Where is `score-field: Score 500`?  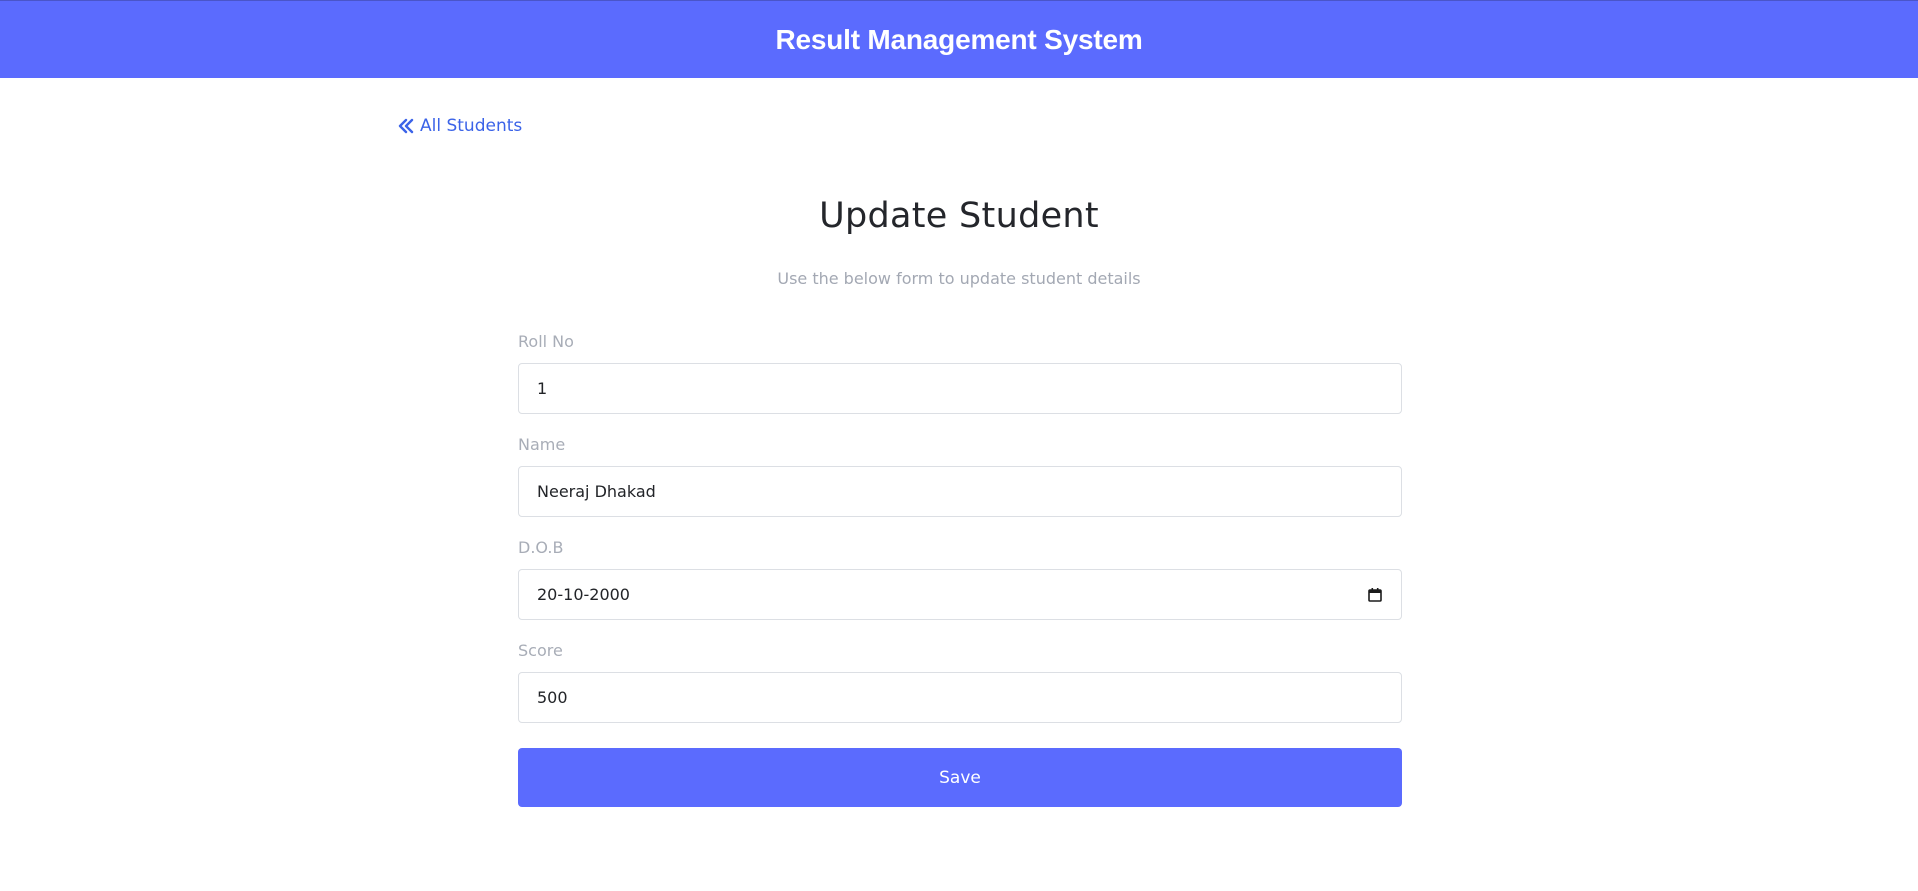 score-field: Score 500 is located at coordinates (960, 681).